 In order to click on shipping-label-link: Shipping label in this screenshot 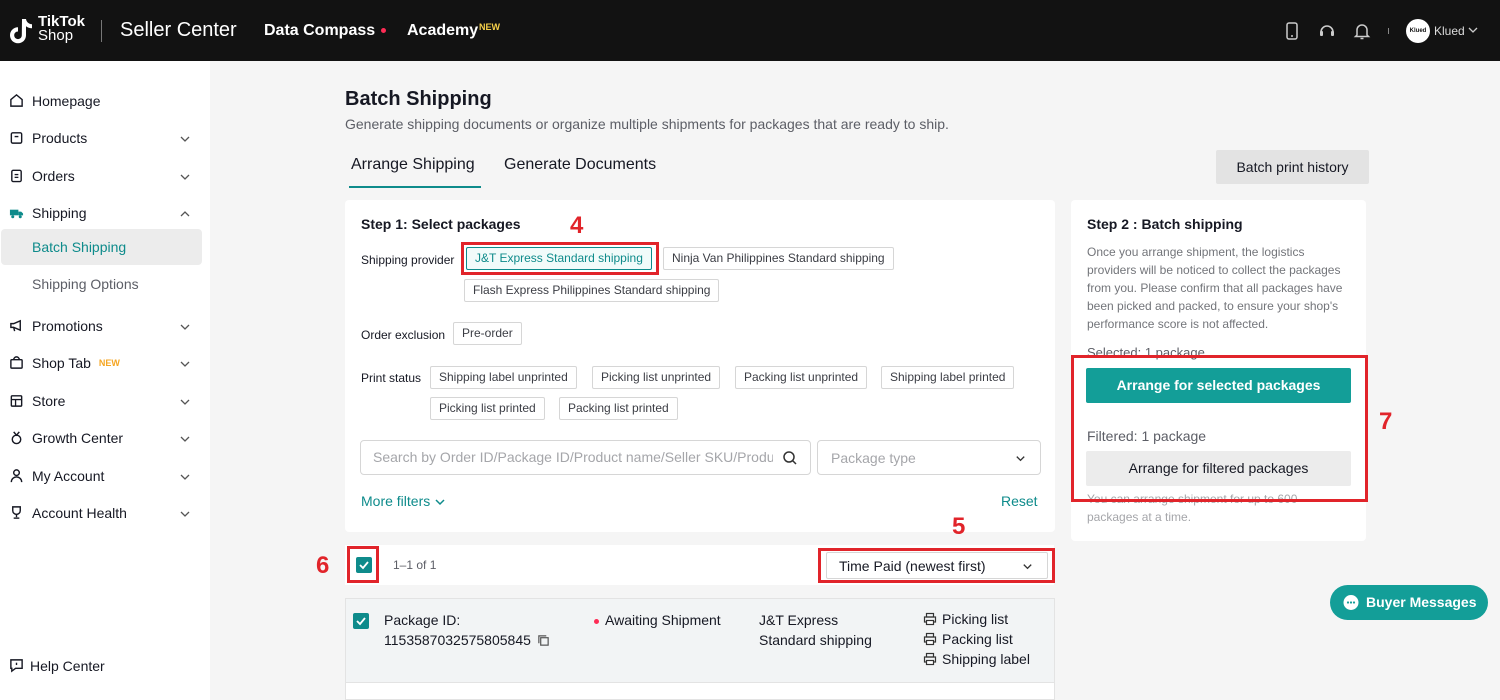, I will do `click(976, 659)`.